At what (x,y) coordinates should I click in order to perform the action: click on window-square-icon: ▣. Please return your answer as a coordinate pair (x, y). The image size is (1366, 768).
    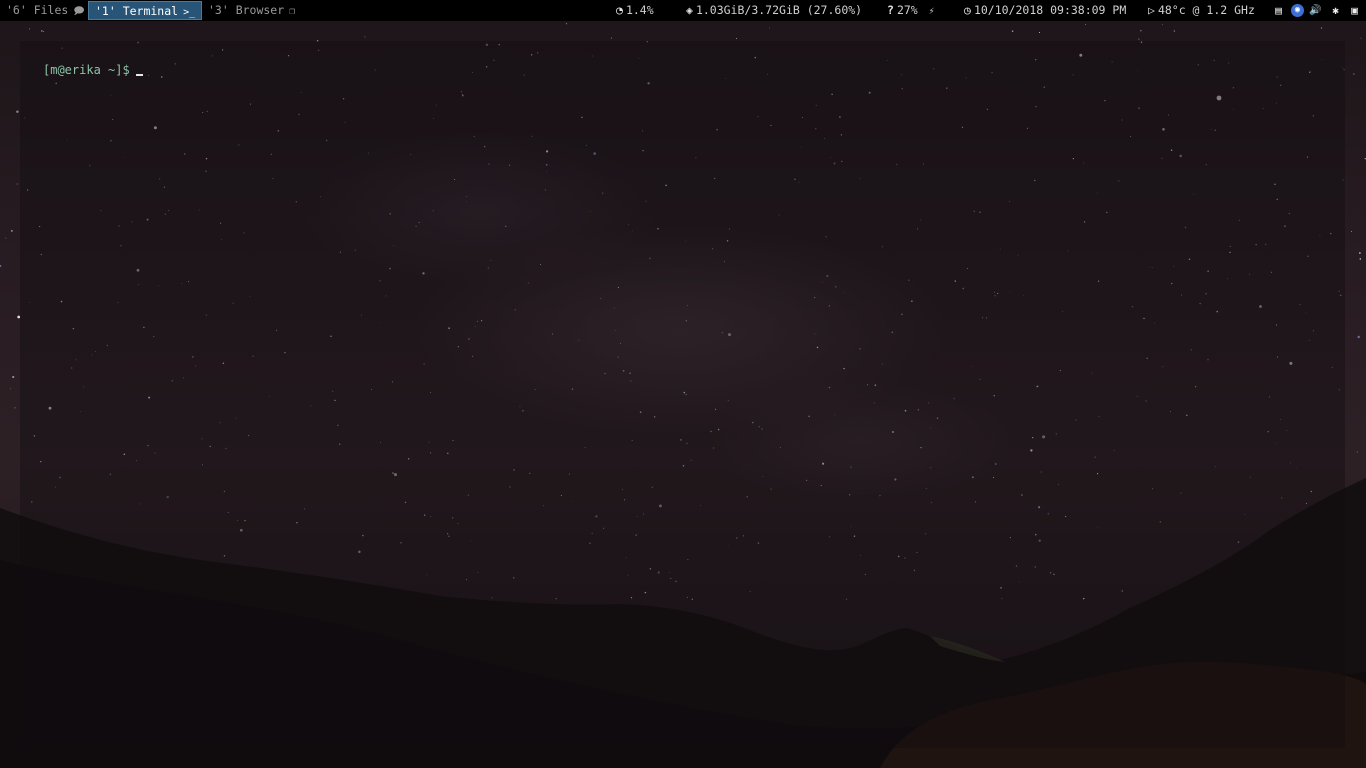
    Looking at the image, I should click on (1354, 10).